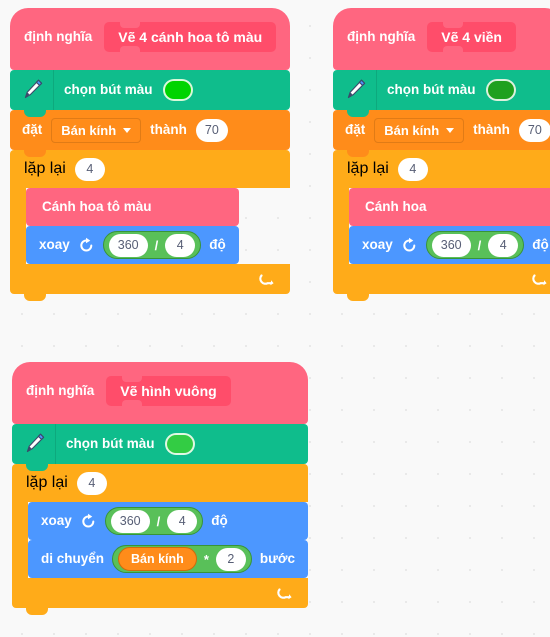  Describe the element at coordinates (396, 207) in the screenshot. I see `custom-block-call-label: Cánh hoa` at that location.